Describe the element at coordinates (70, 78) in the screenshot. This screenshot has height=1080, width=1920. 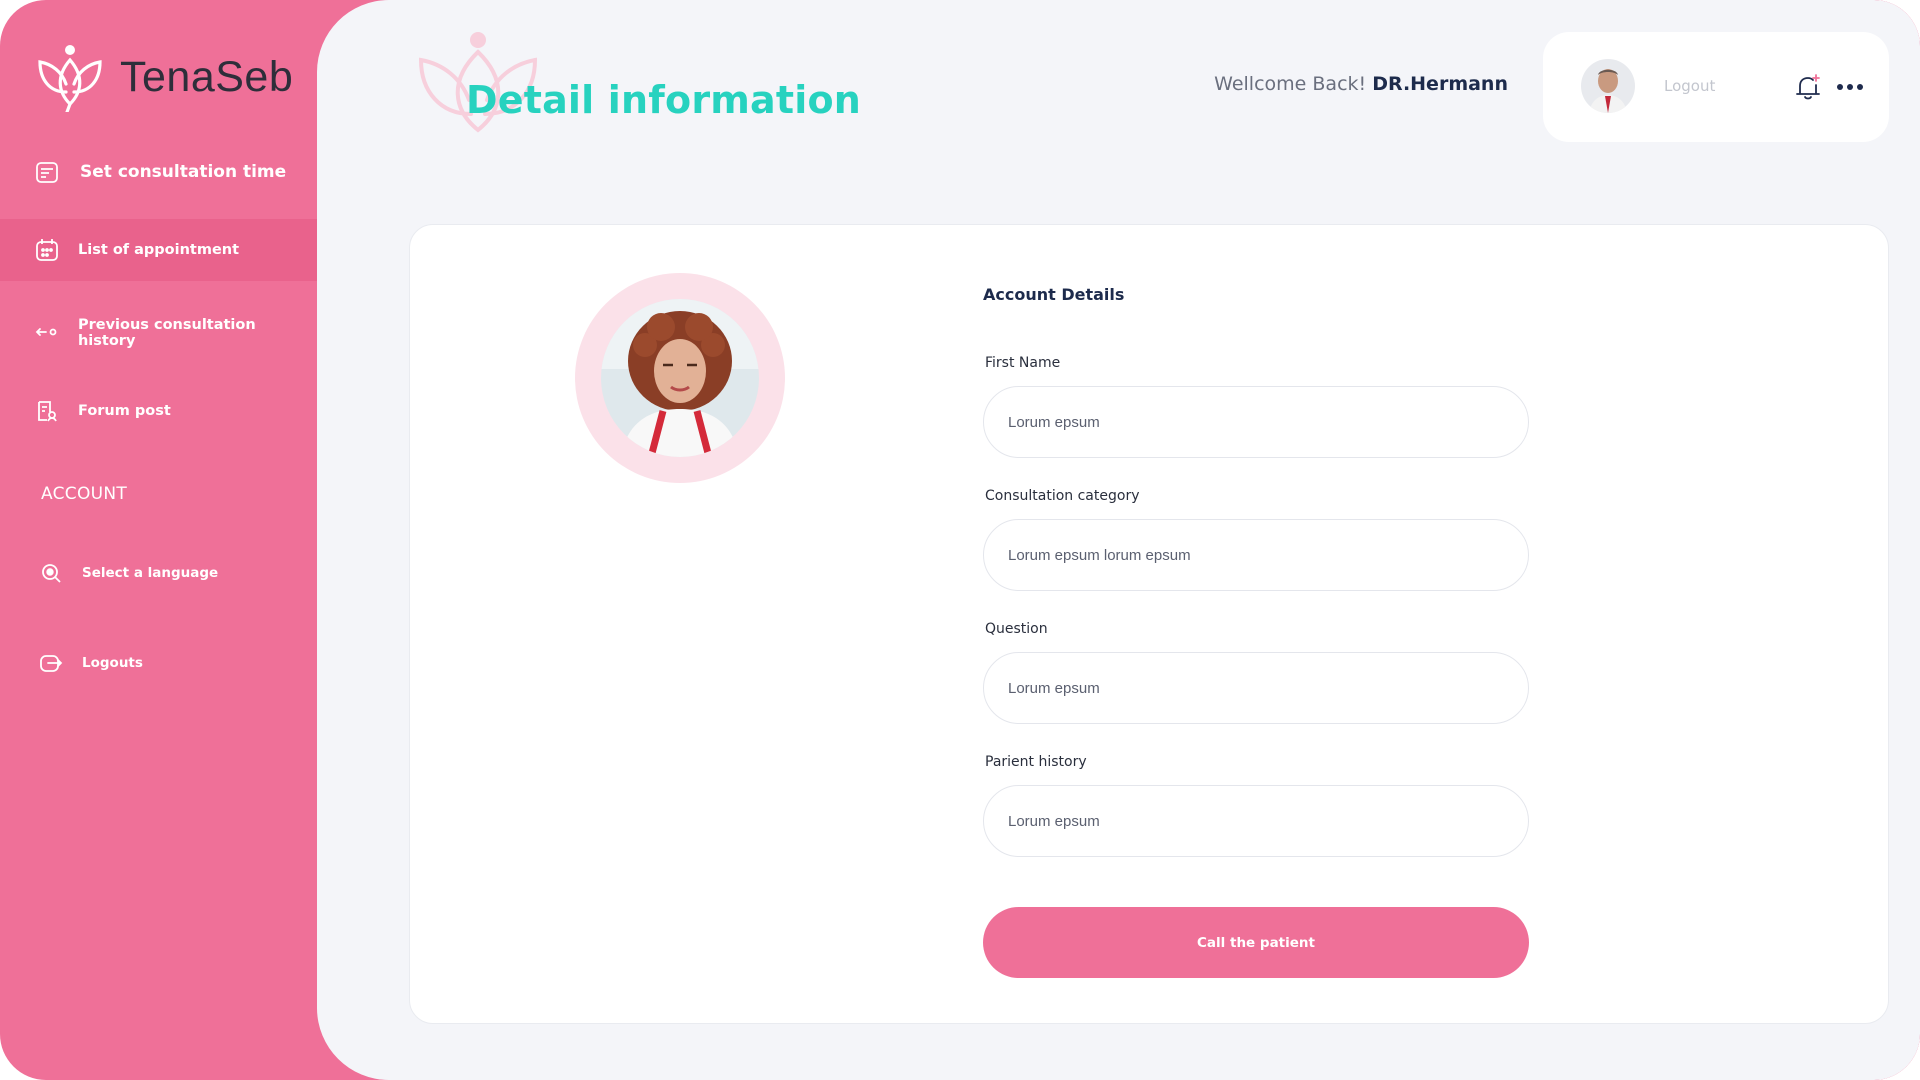
I see `lotus-logo-icon` at that location.